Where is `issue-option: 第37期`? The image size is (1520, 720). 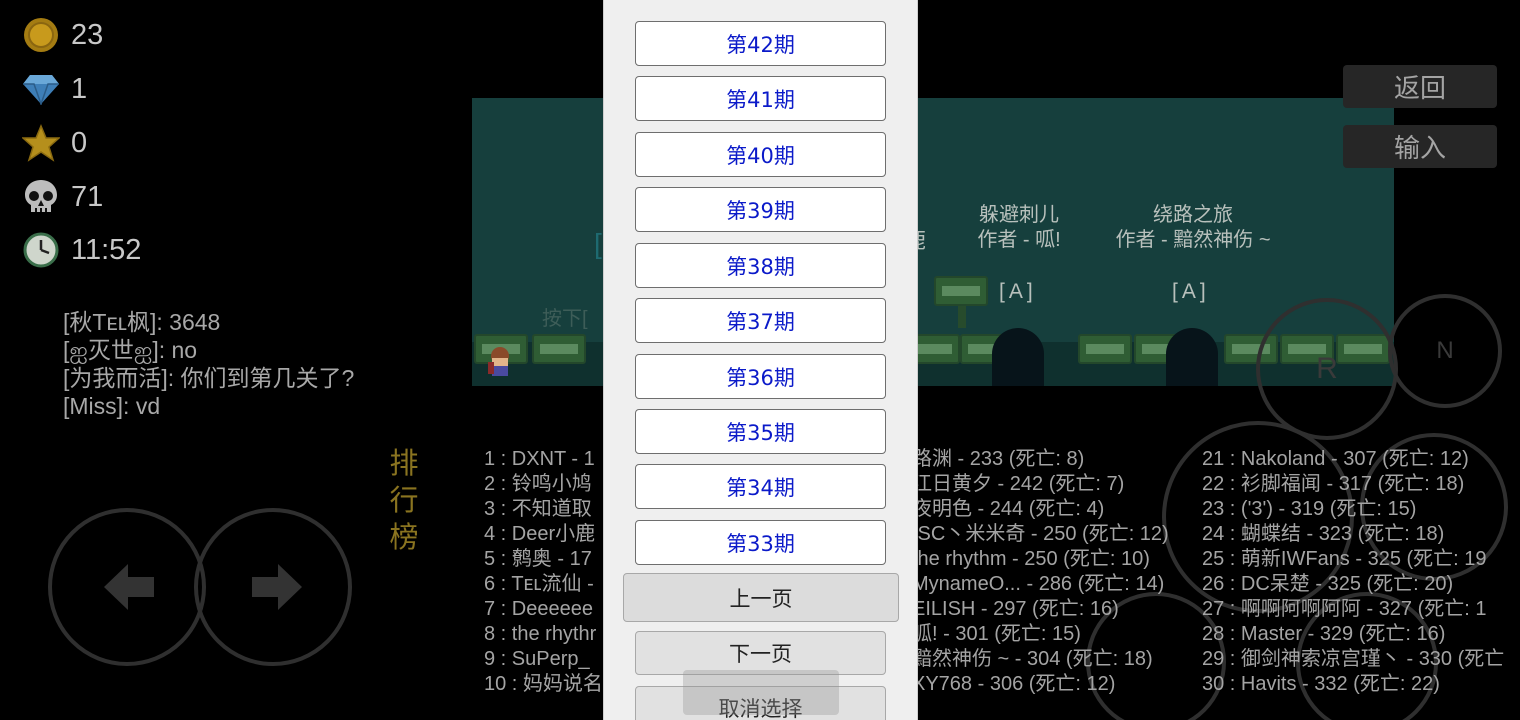 issue-option: 第37期 is located at coordinates (760, 320).